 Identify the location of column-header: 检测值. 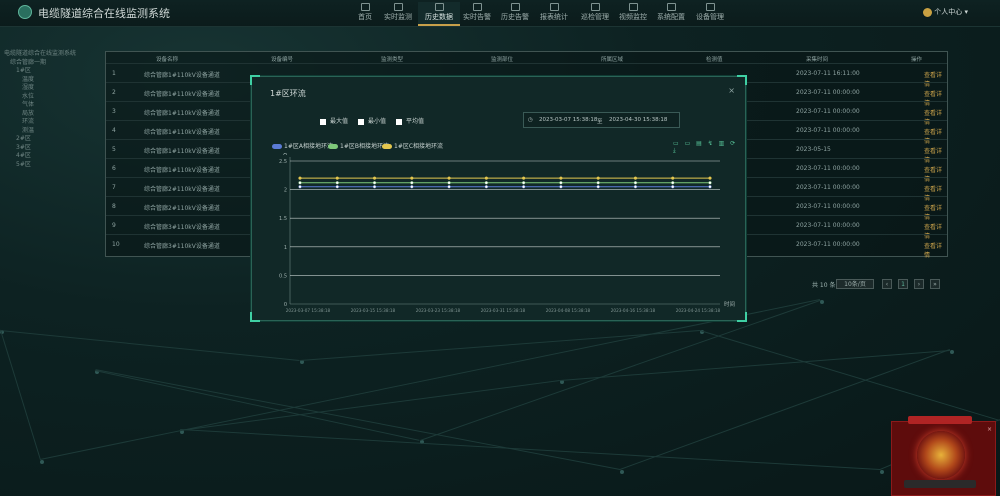
(714, 59).